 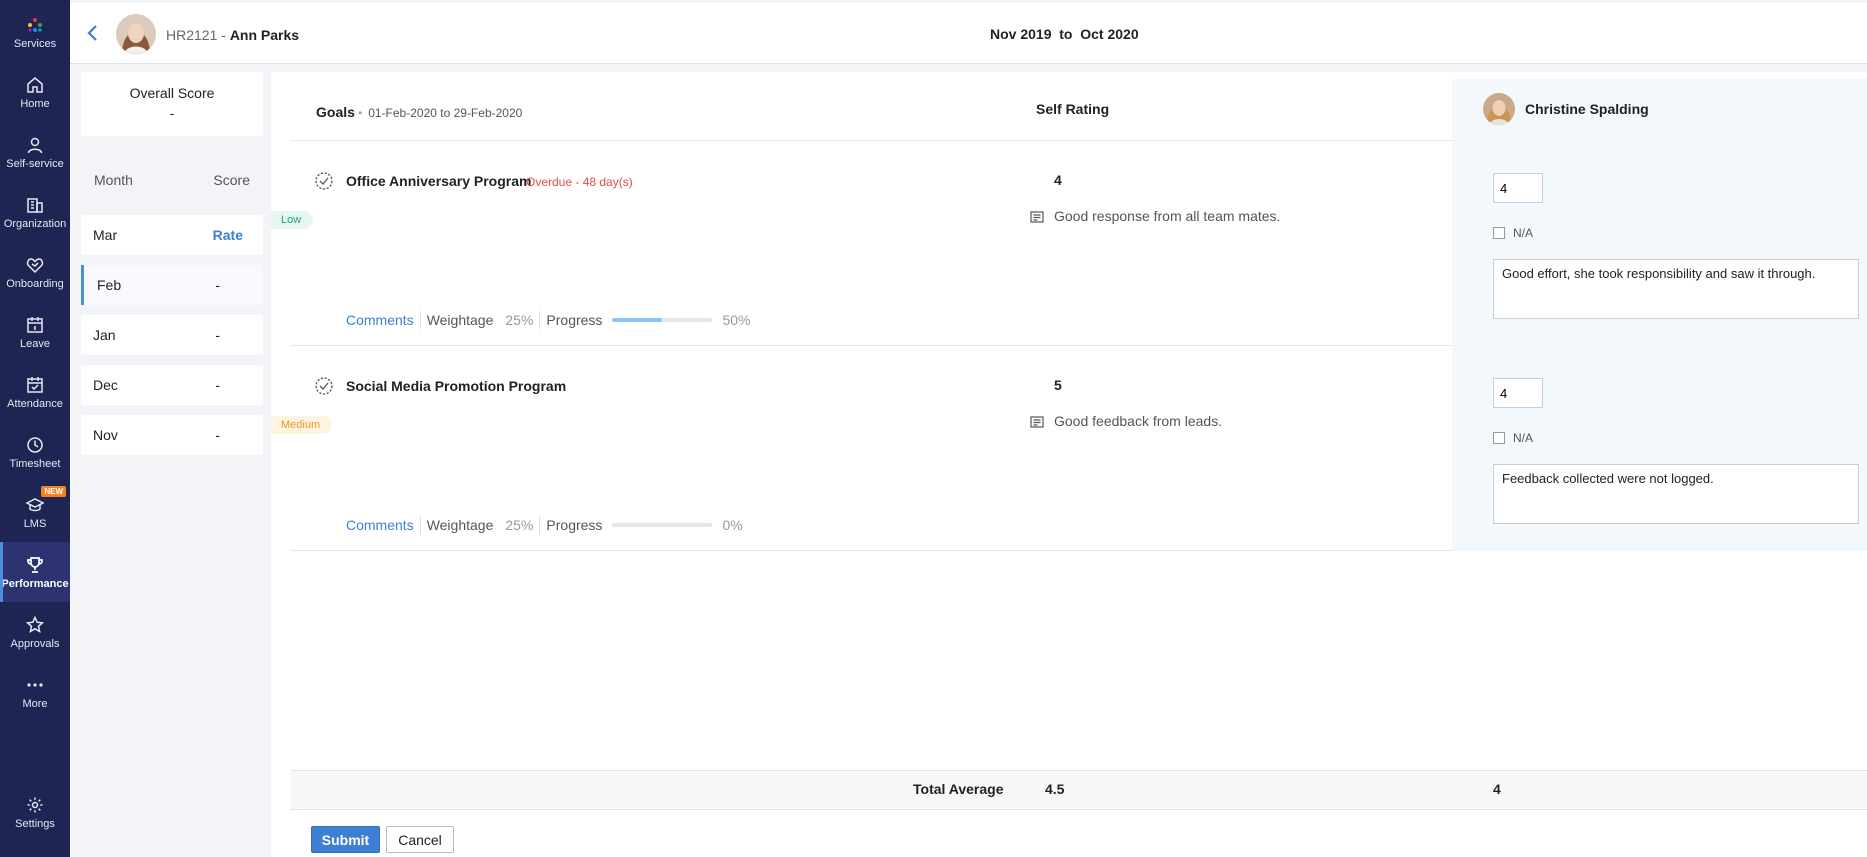 What do you see at coordinates (292, 220) in the screenshot?
I see `priority-badge: Low` at bounding box center [292, 220].